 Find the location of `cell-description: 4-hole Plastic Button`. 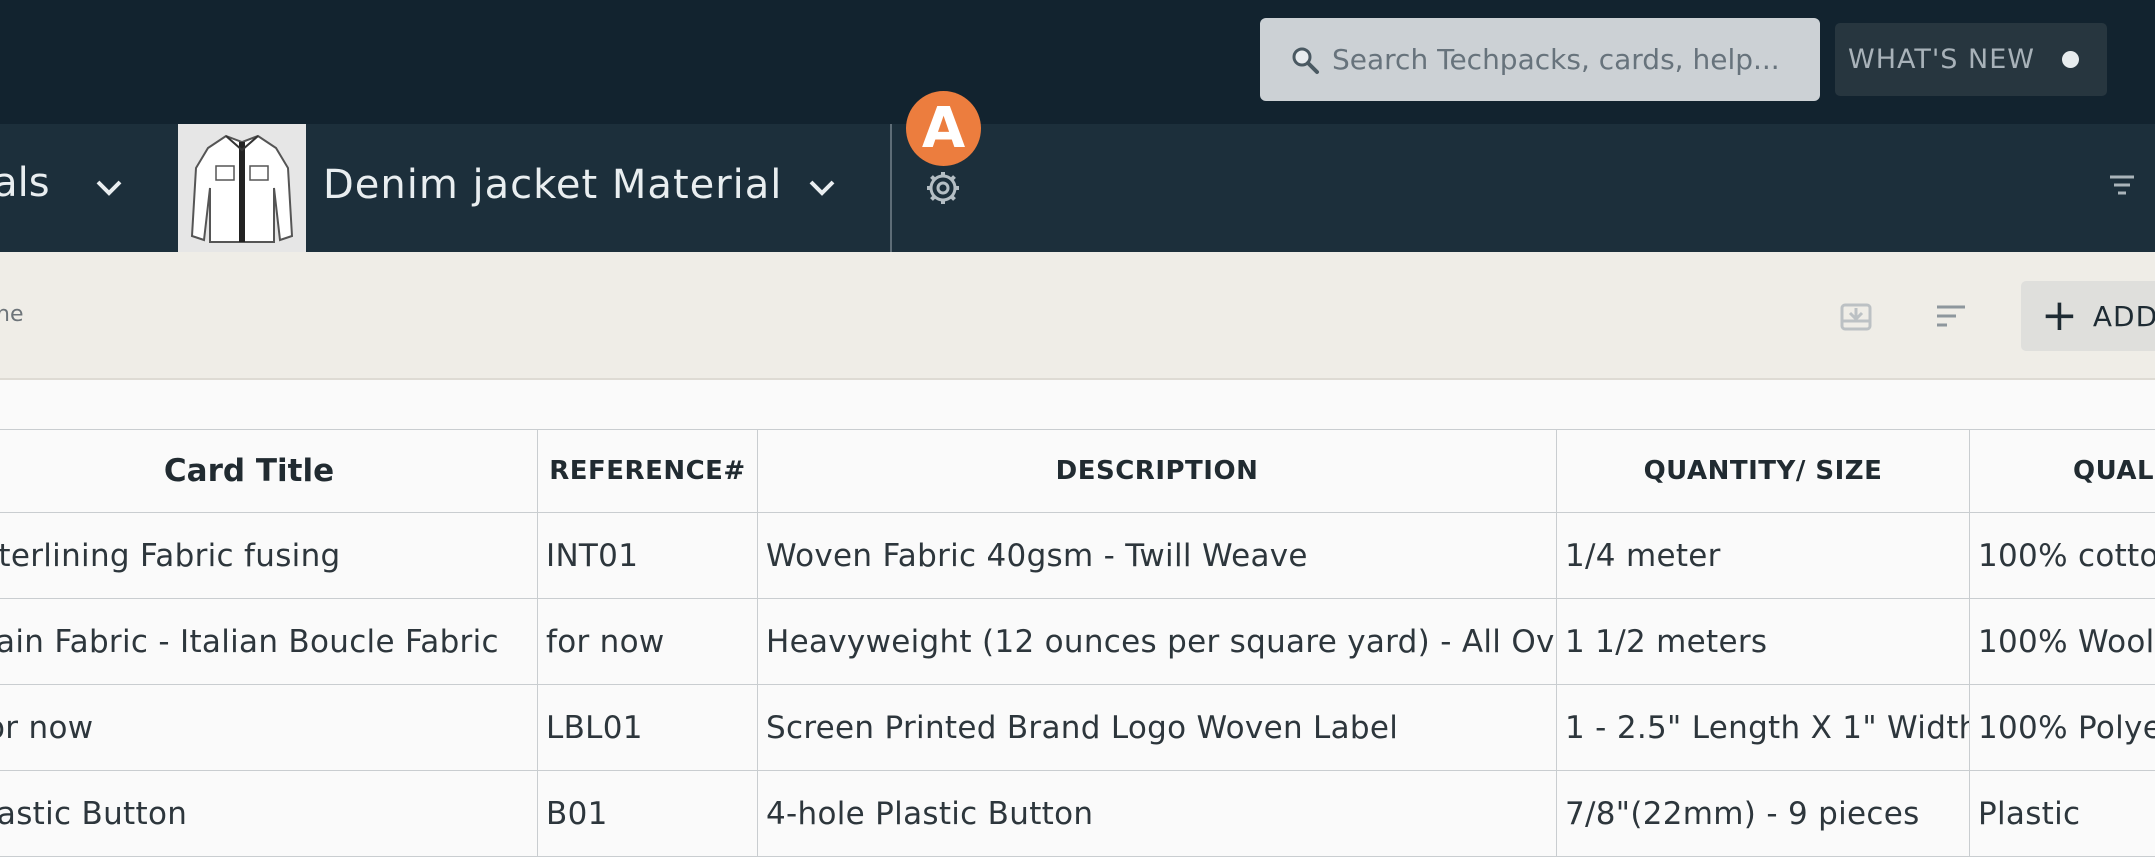

cell-description: 4-hole Plastic Button is located at coordinates (1157, 814).